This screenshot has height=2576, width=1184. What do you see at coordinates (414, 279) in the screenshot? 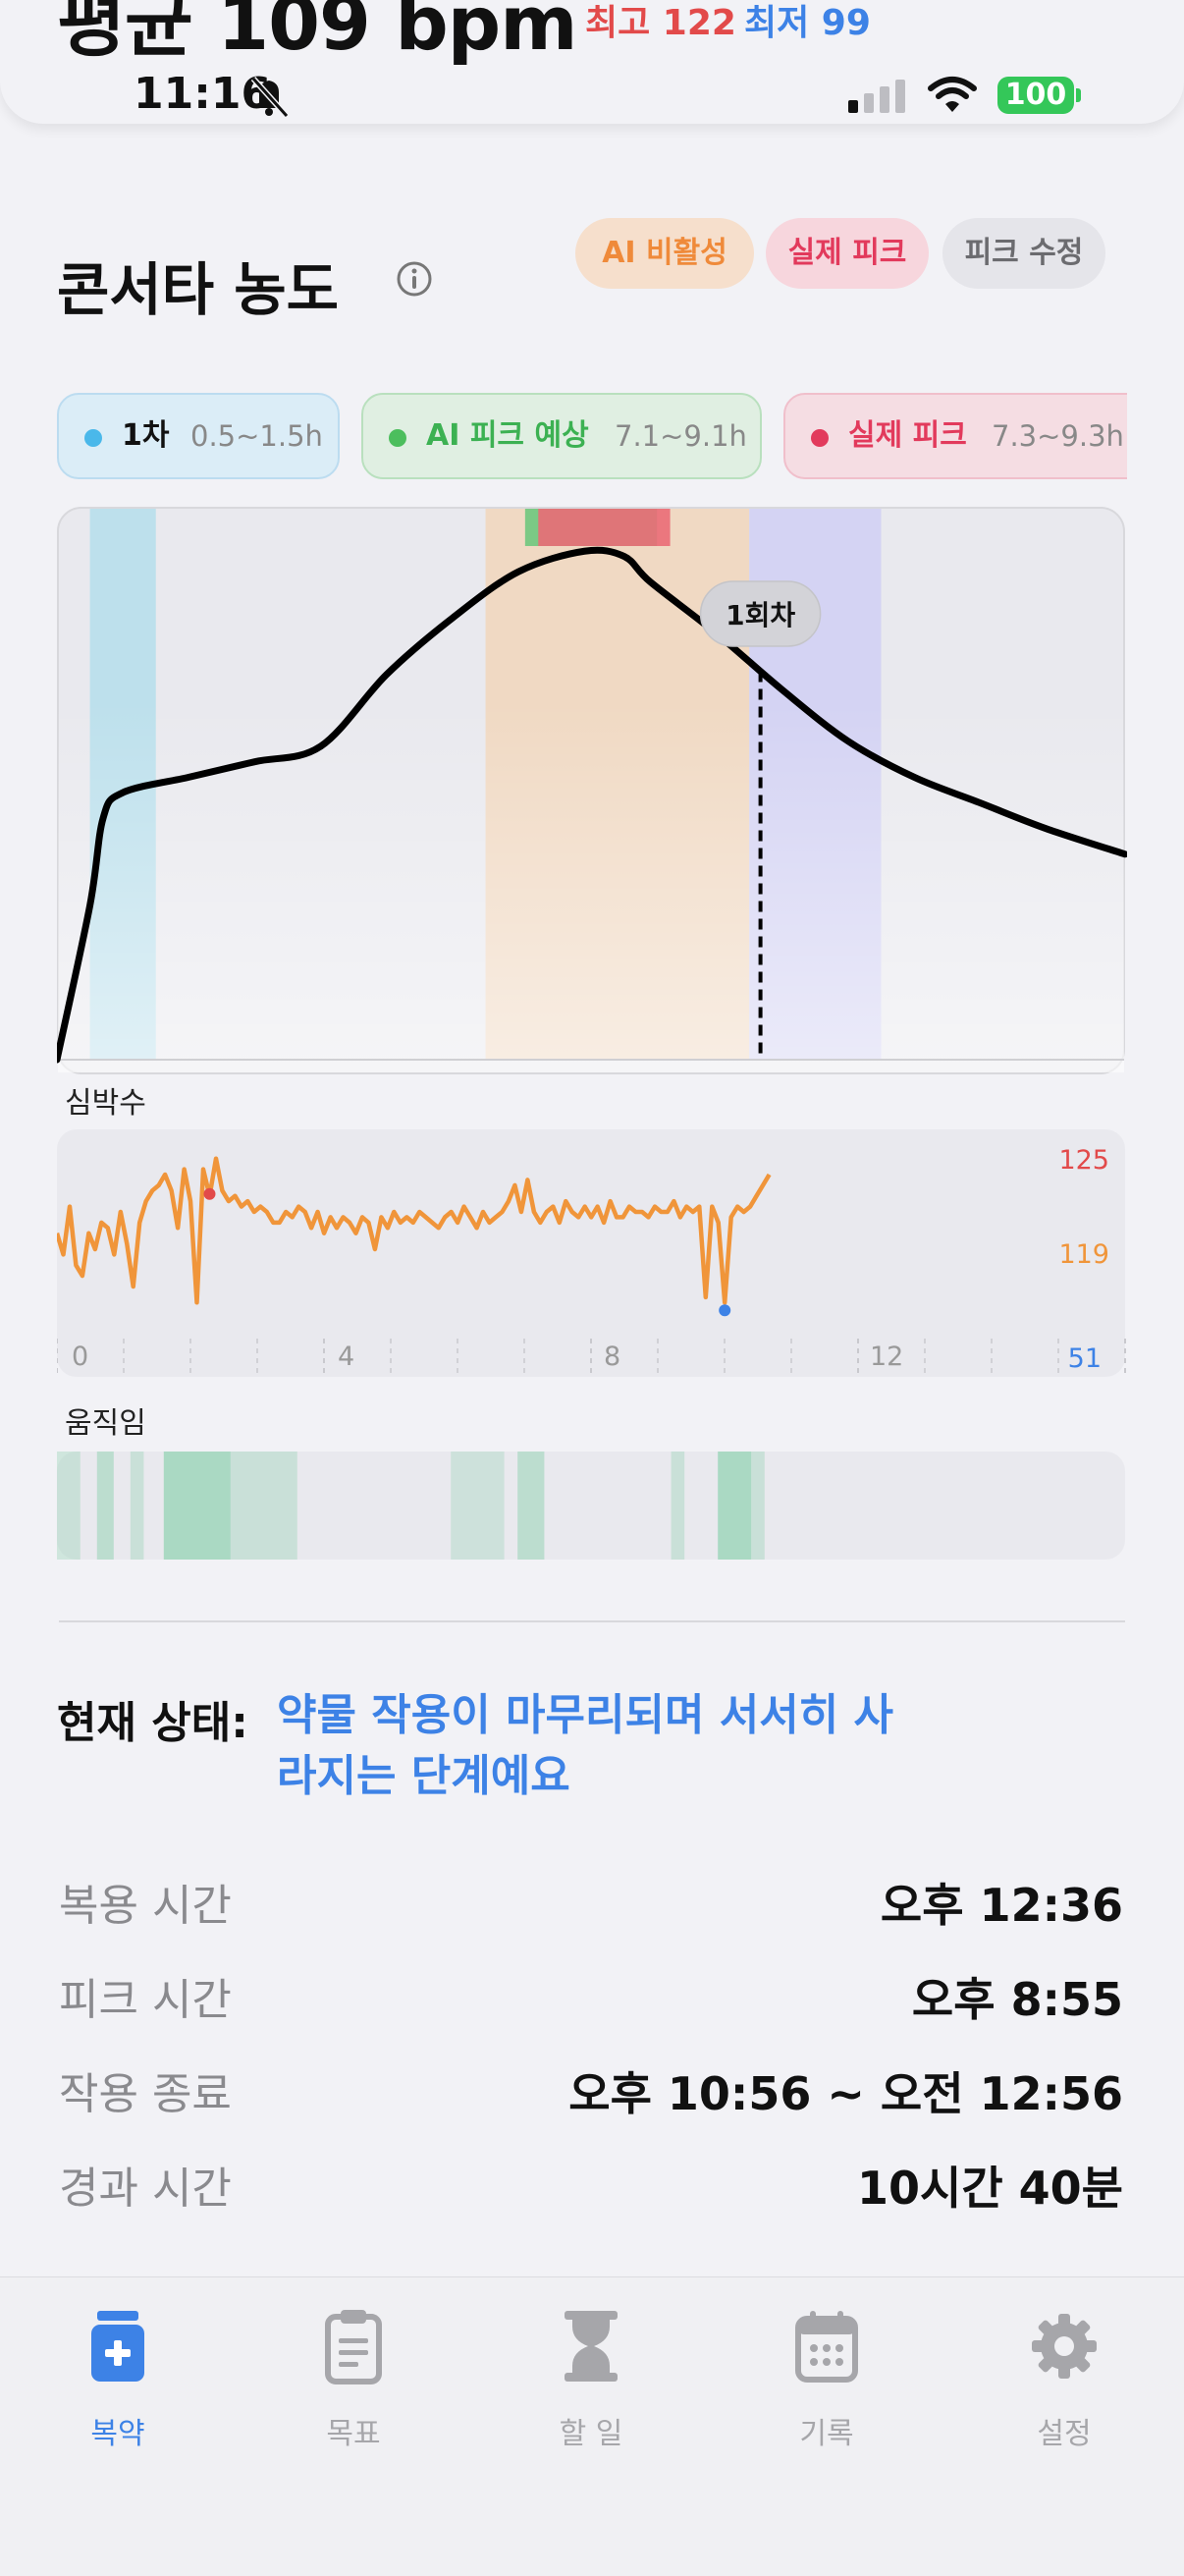
I see `info-icon` at bounding box center [414, 279].